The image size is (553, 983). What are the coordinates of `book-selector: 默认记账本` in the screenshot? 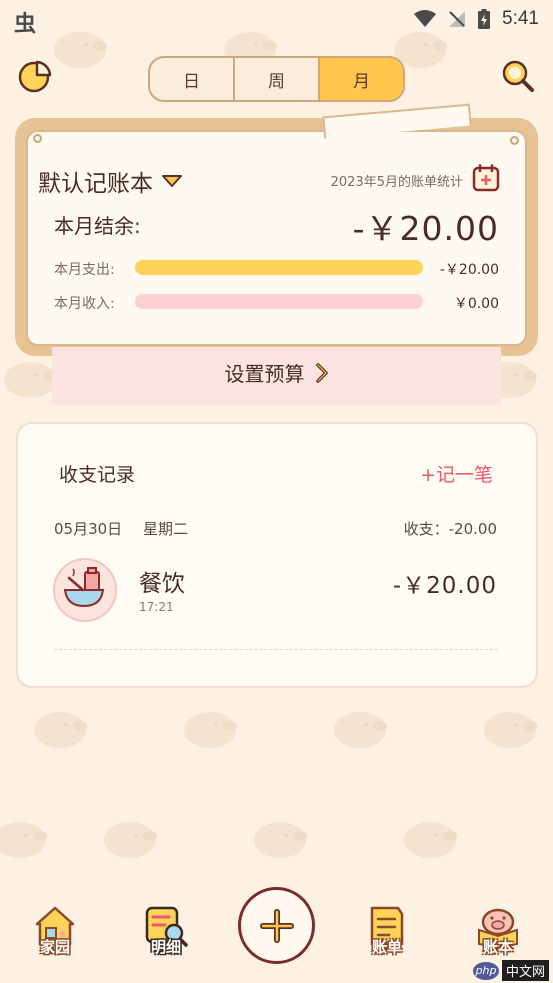 It's located at (110, 181).